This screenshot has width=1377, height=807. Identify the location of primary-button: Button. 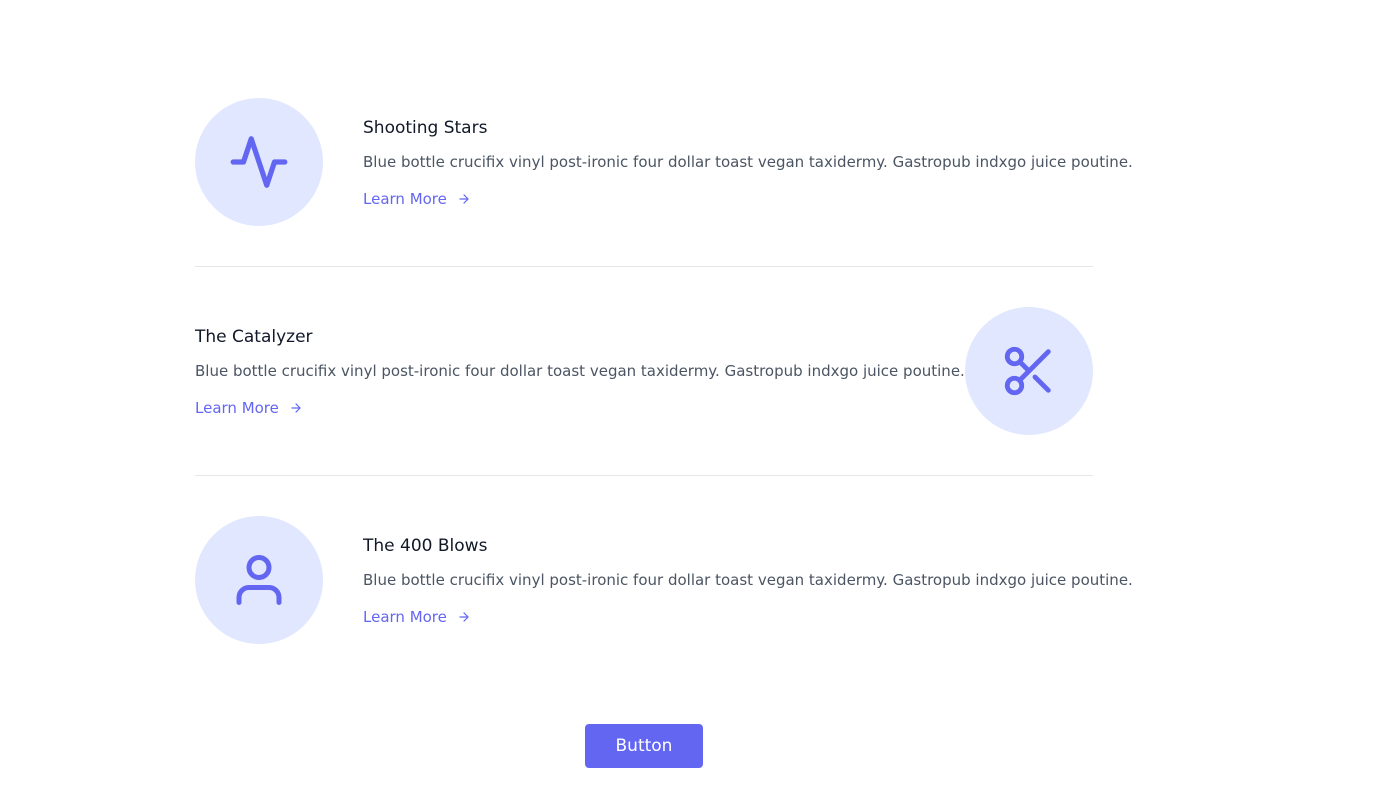
(644, 746).